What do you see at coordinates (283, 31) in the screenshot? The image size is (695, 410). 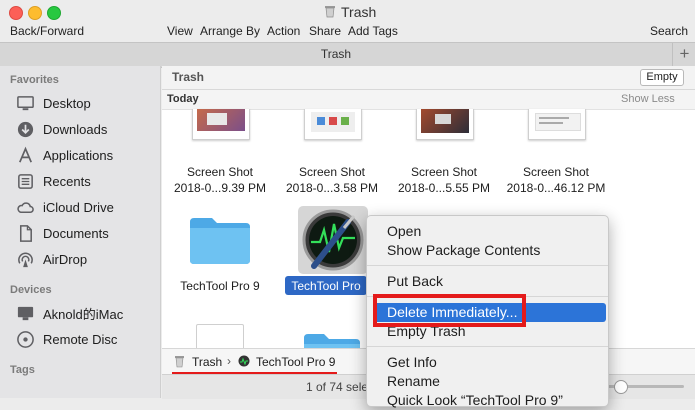 I see `action-button: Action` at bounding box center [283, 31].